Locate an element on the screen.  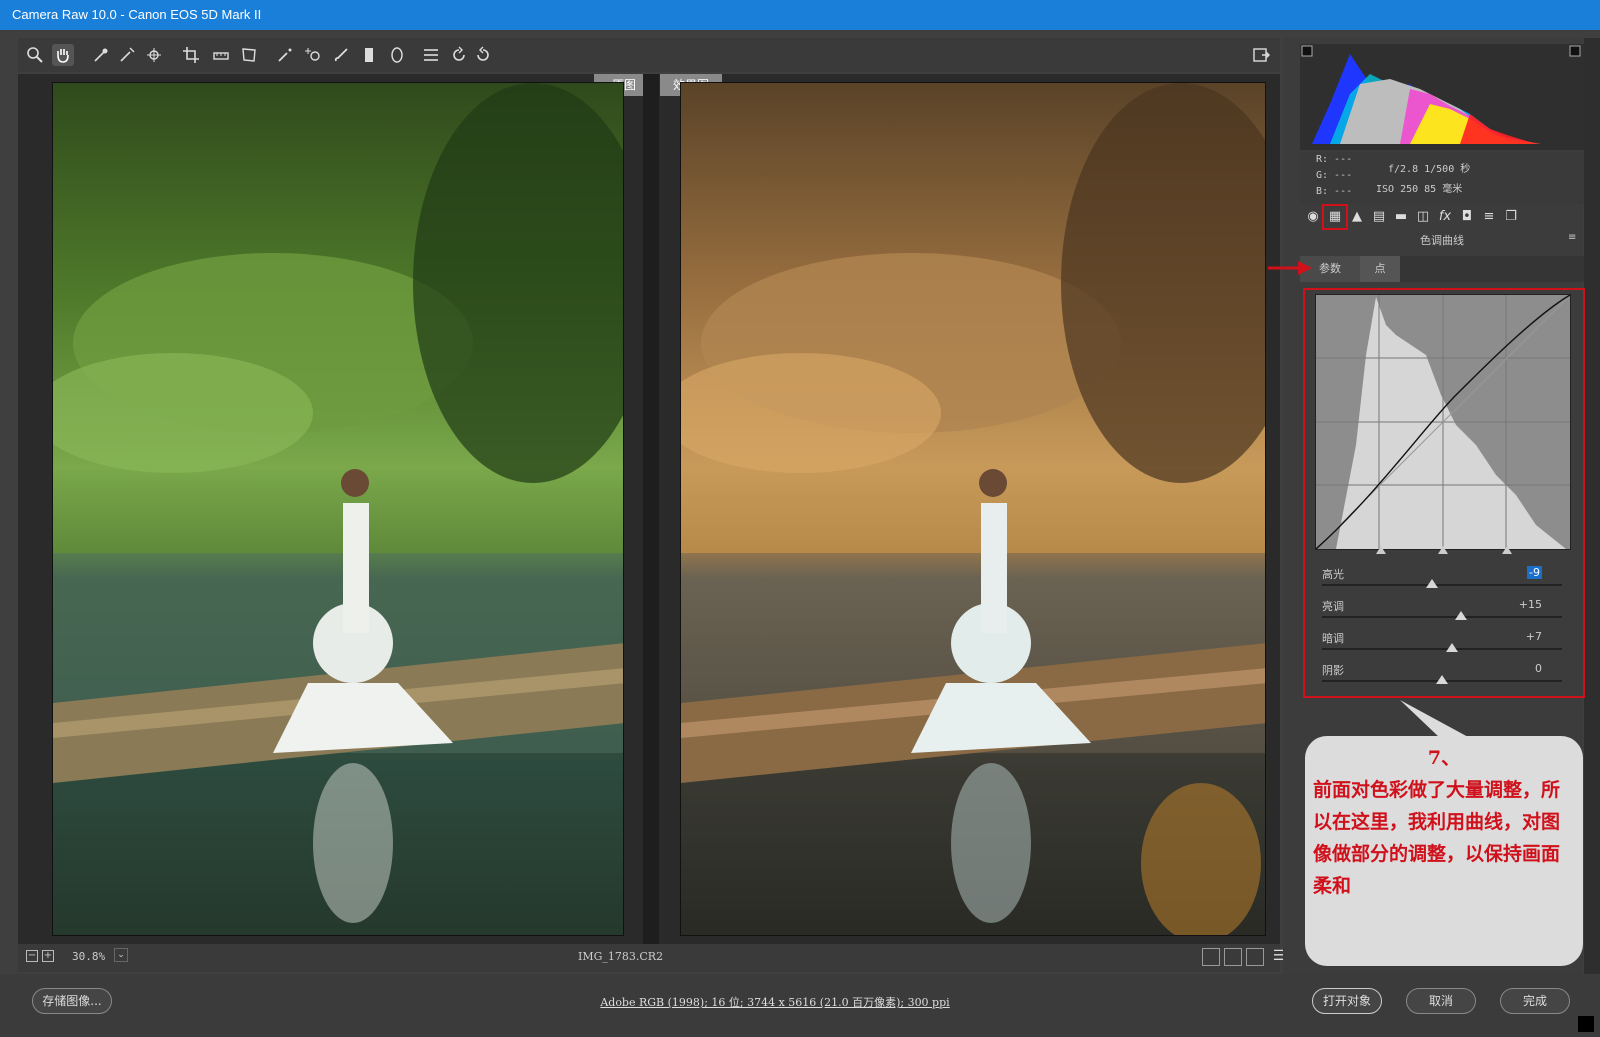
panel-scrollbar is located at coordinates (1592, 506).